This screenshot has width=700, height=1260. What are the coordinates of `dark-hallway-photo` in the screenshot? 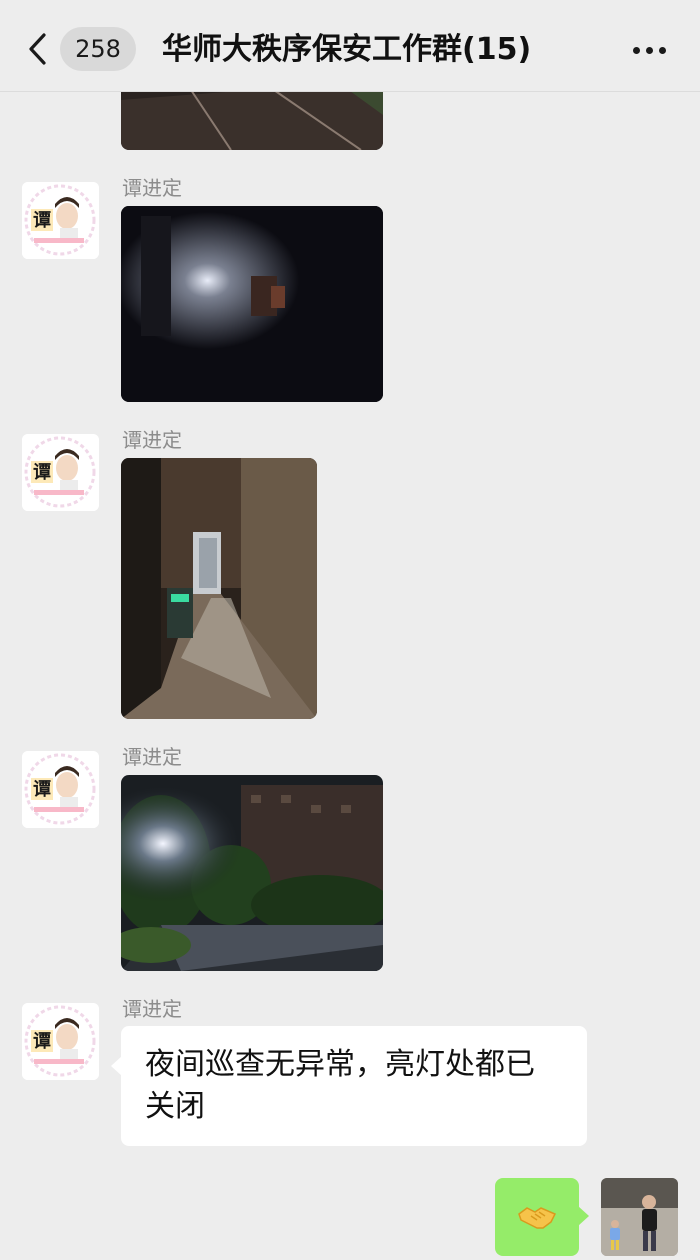 It's located at (252, 304).